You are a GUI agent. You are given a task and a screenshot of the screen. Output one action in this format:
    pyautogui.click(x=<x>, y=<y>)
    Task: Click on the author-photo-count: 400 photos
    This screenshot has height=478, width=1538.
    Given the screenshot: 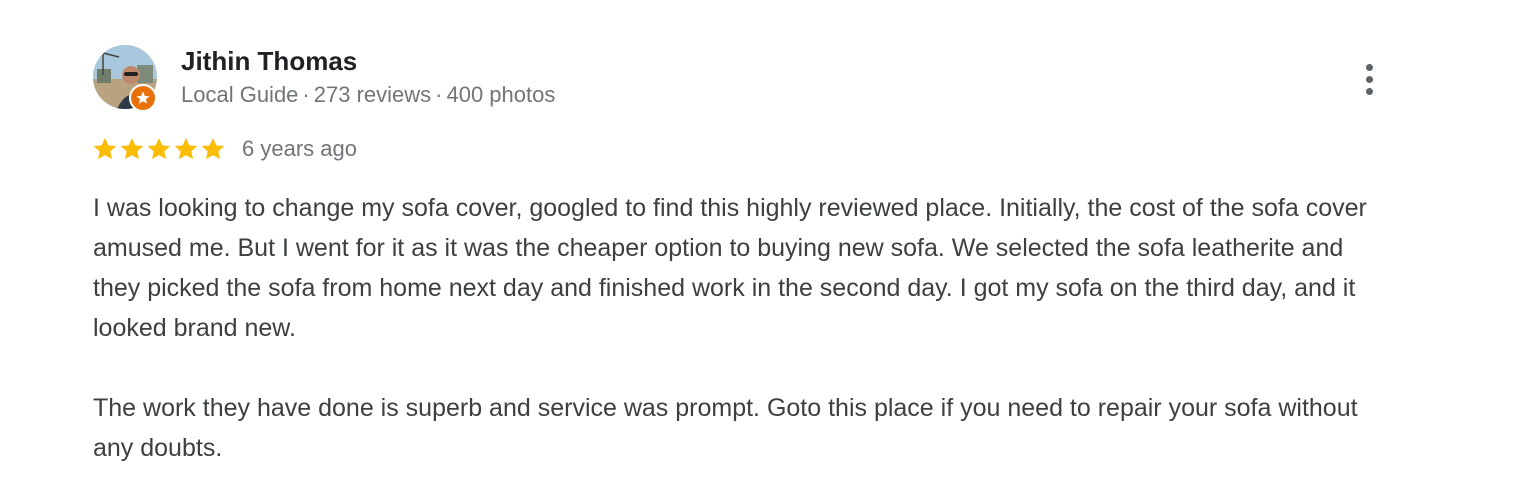 What is the action you would take?
    pyautogui.click(x=501, y=94)
    